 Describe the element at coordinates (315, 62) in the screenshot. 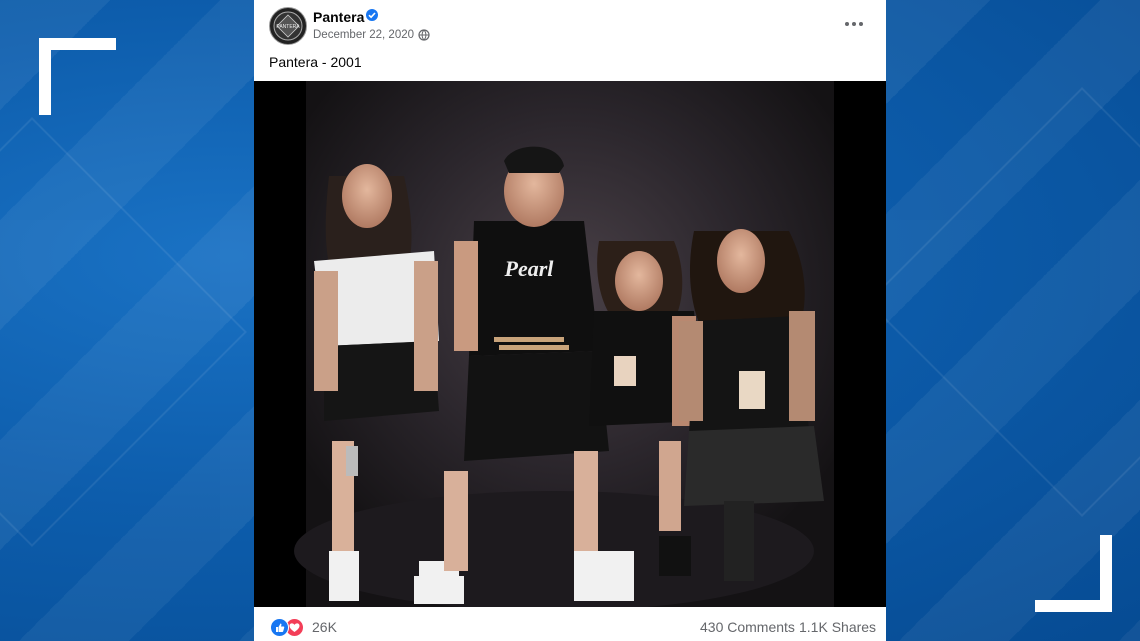

I see `post-caption: Pantera - 2001` at that location.